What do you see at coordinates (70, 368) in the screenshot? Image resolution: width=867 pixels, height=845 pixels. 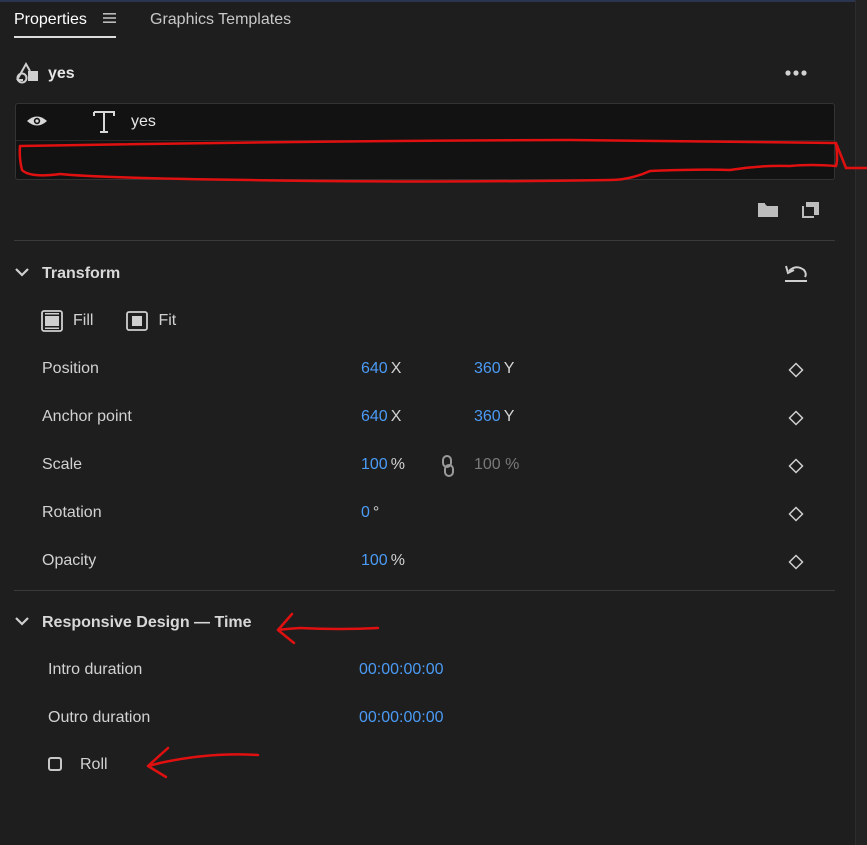 I see `position-label: Position` at bounding box center [70, 368].